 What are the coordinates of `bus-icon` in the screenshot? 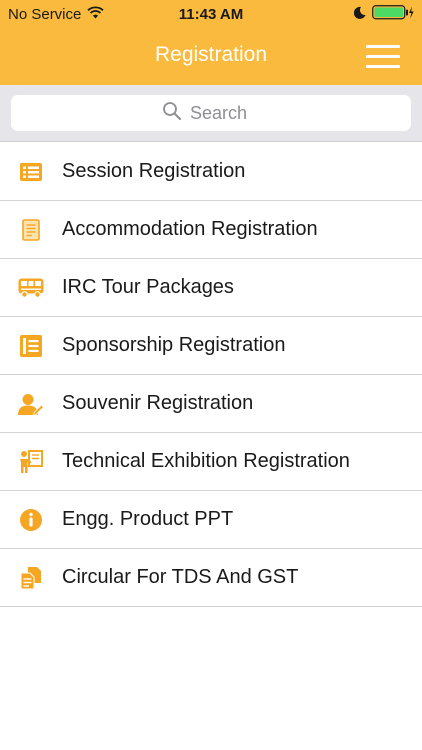 It's located at (31, 288).